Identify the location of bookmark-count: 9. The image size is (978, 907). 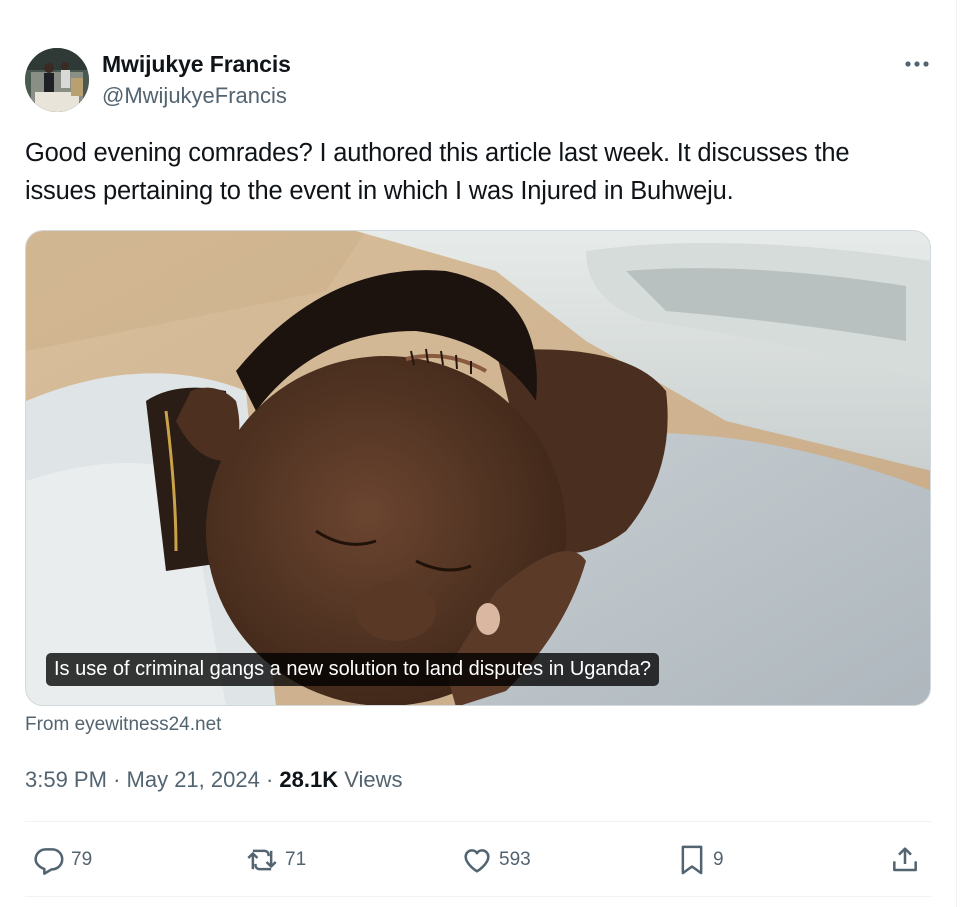
(718, 859).